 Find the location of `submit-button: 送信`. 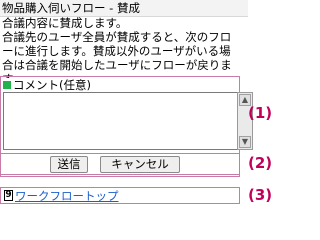

submit-button: 送信 is located at coordinates (69, 164).